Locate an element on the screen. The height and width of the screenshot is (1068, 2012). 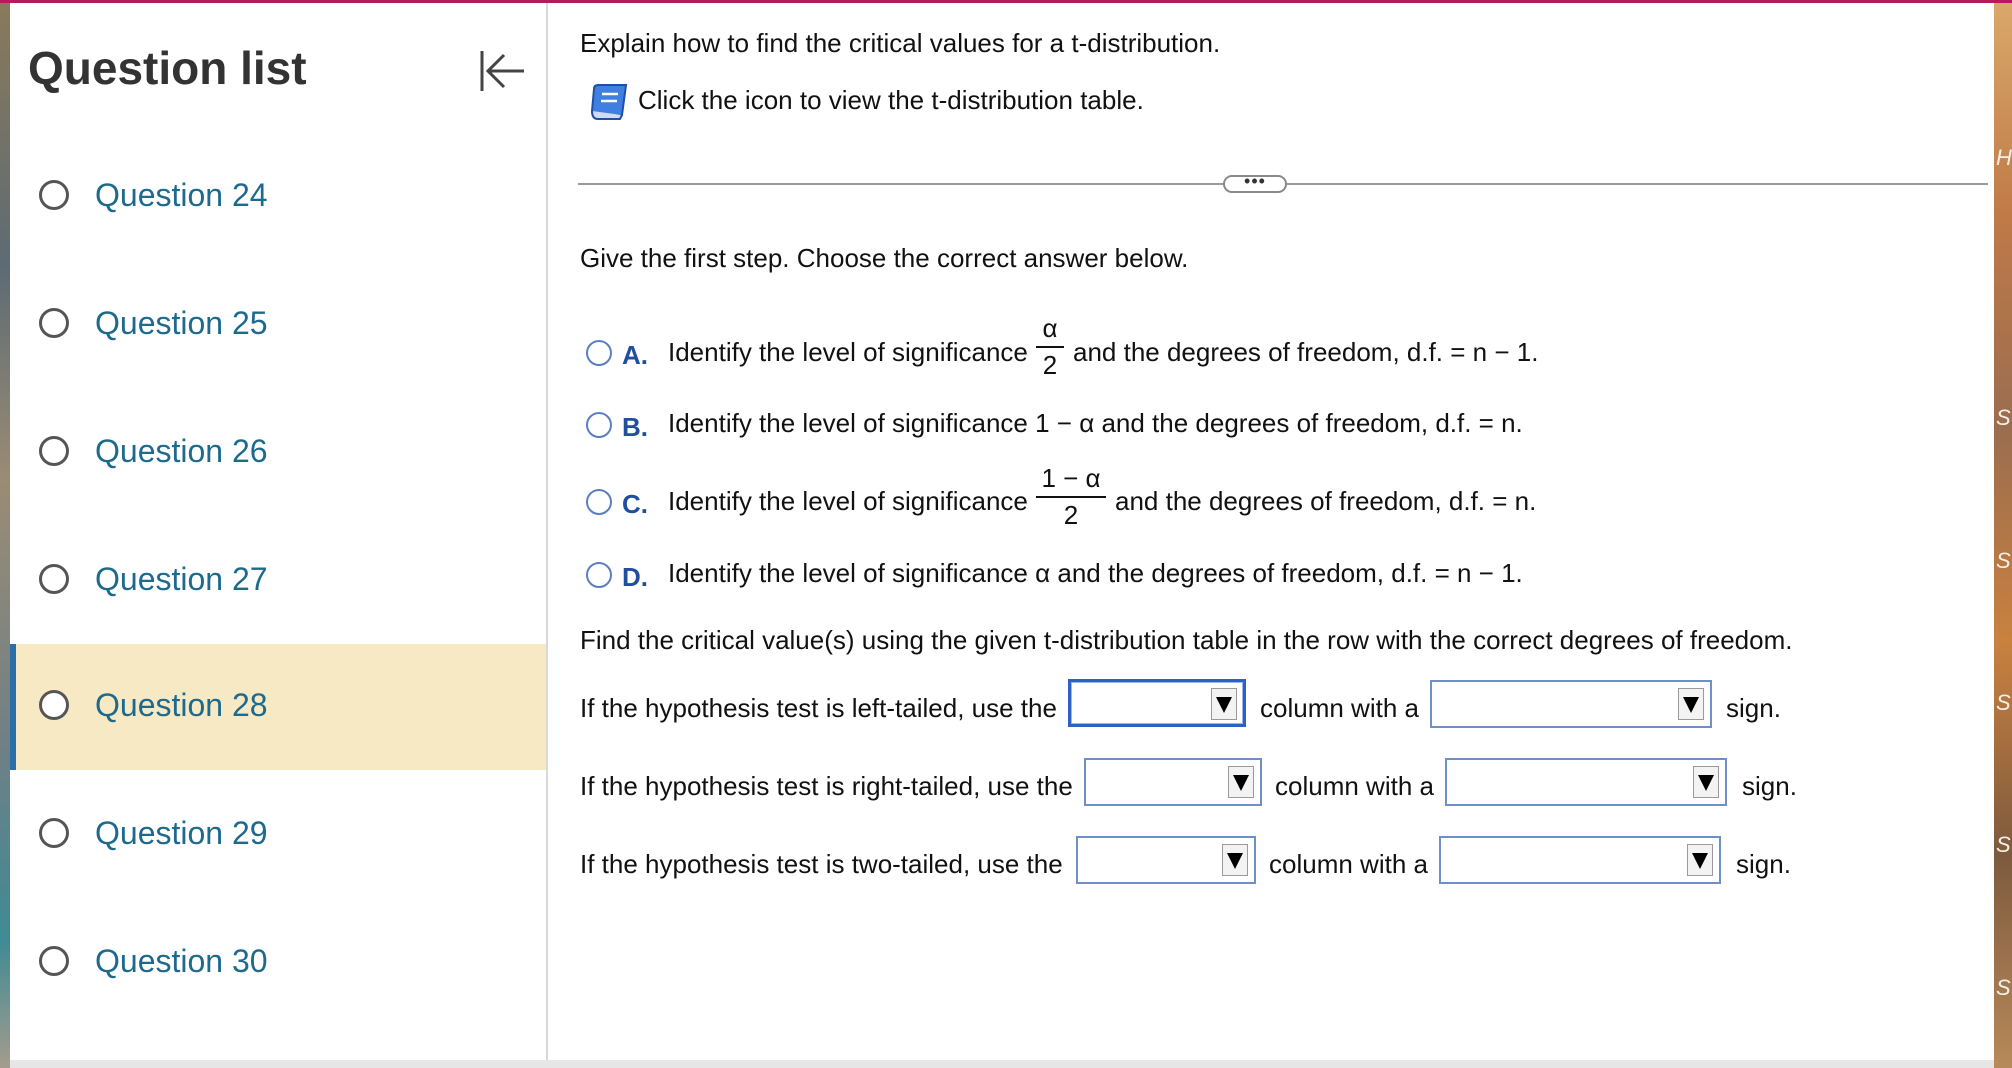
sidebar-item-question-28: Question 28 is located at coordinates (278, 707).